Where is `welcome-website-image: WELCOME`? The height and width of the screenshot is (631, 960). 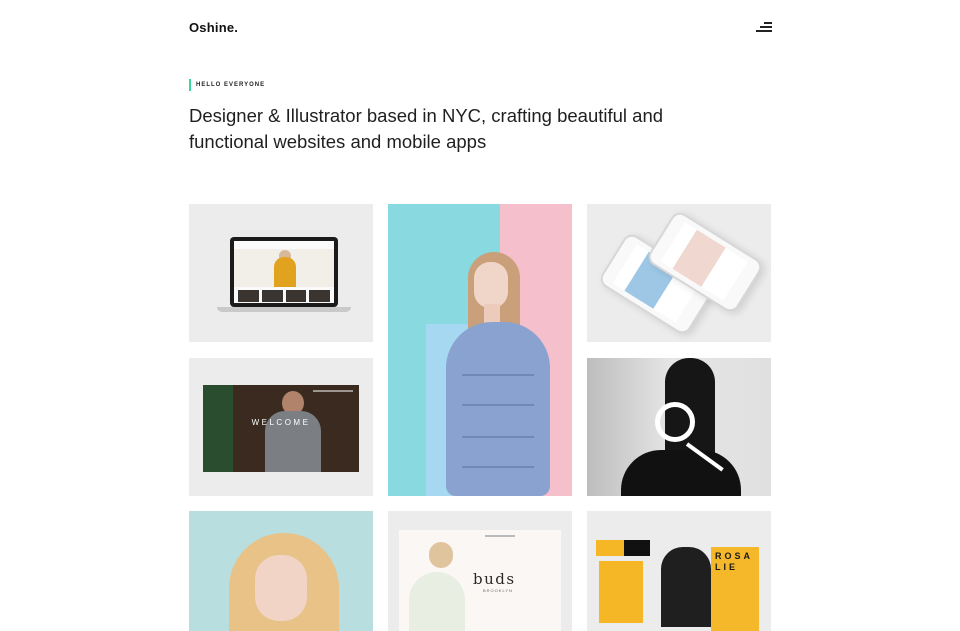
welcome-website-image: WELCOME is located at coordinates (281, 428).